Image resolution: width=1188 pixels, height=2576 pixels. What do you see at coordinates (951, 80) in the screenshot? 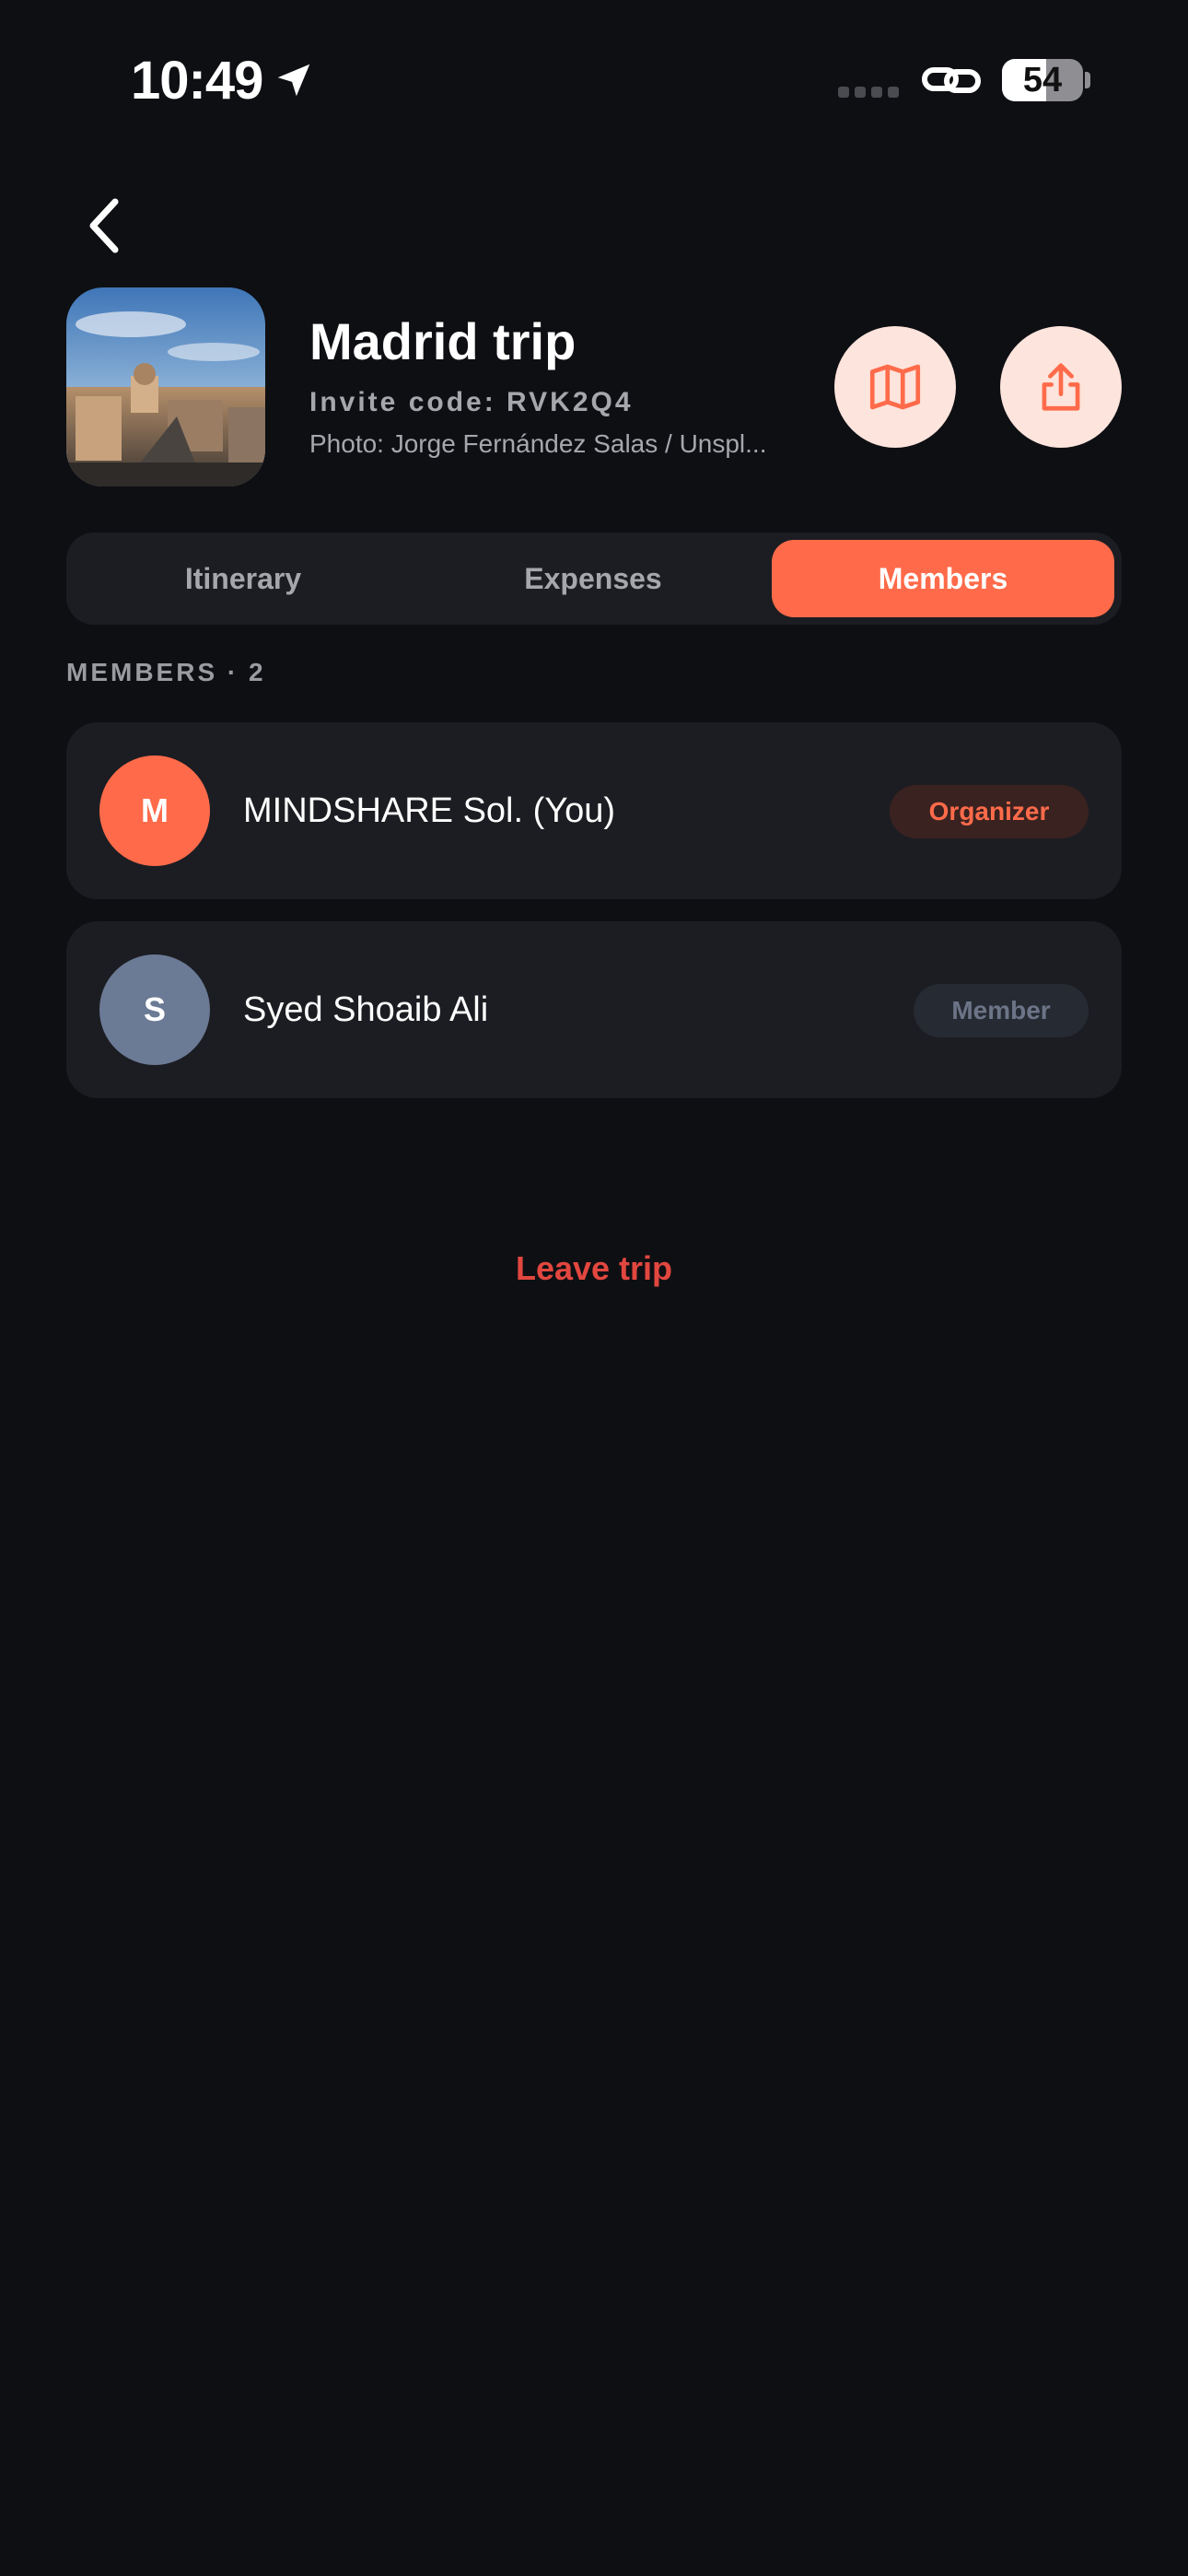
I see `link-icon` at bounding box center [951, 80].